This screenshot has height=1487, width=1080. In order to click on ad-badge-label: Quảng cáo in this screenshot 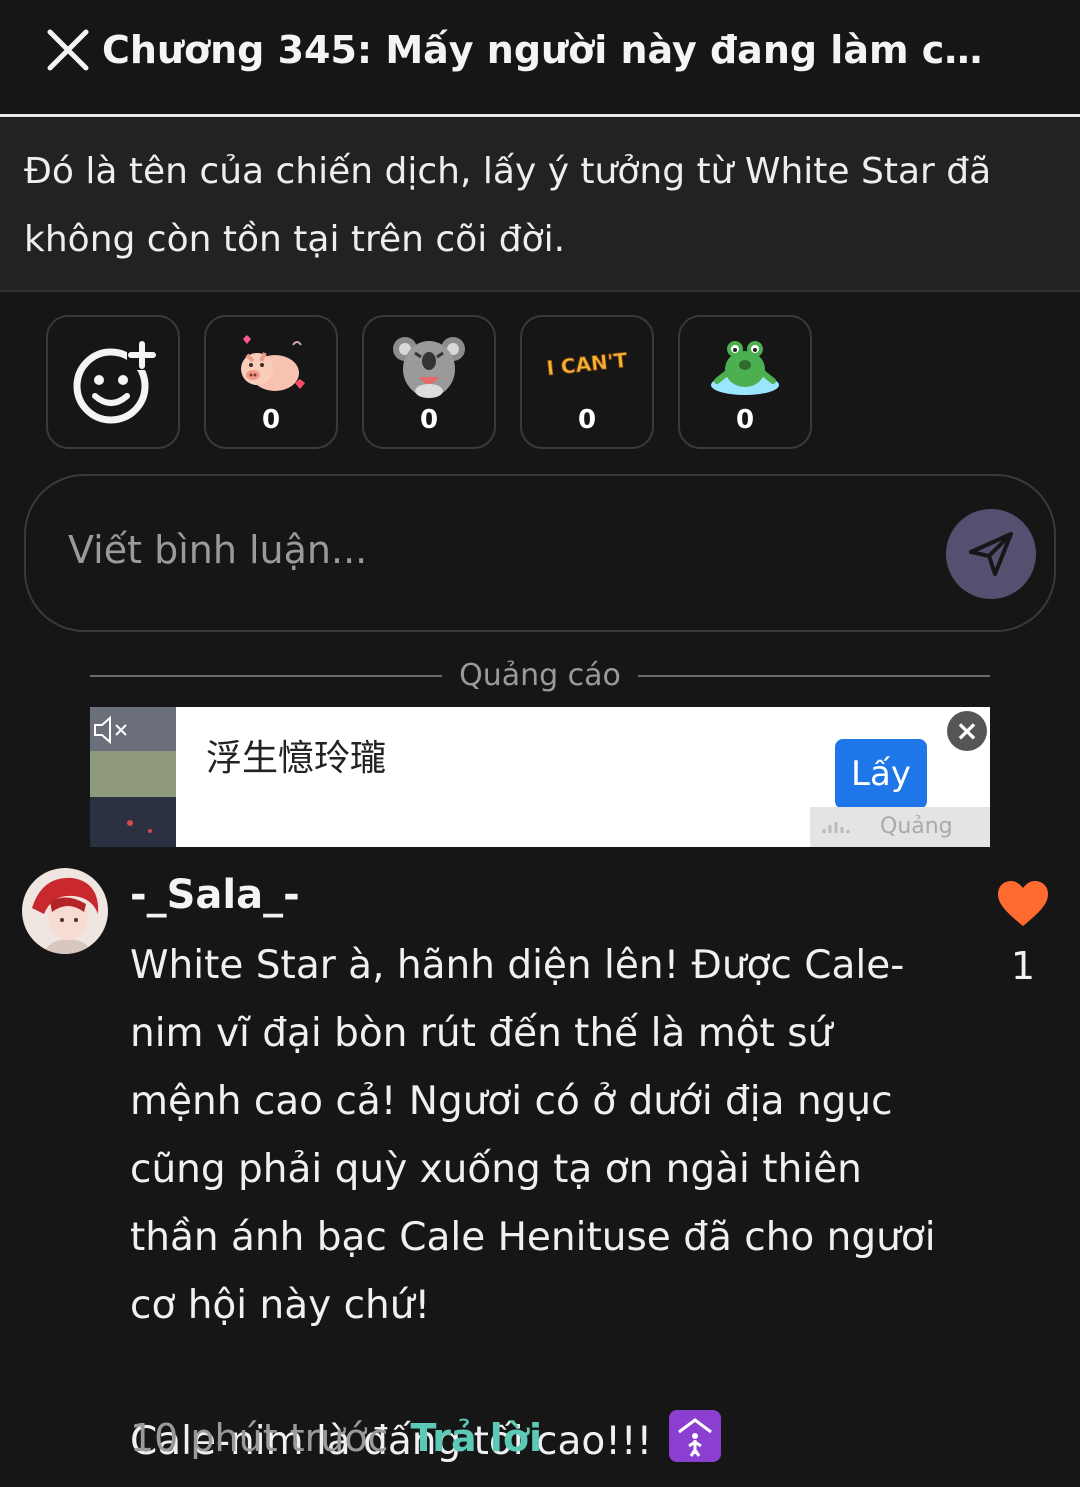, I will do `click(916, 826)`.